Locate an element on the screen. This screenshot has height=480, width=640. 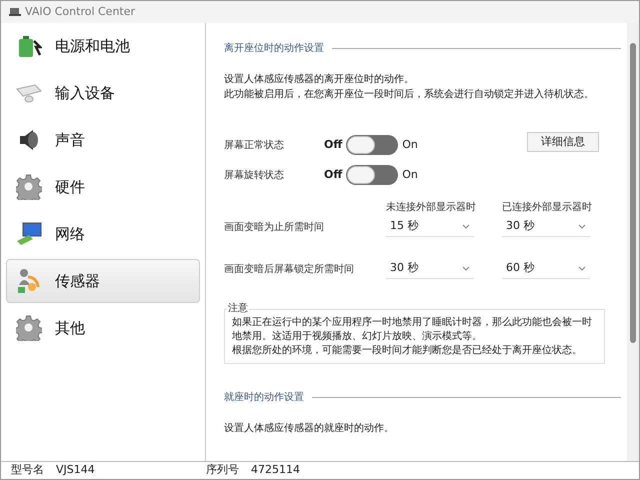
setting-label: 屏幕旋转状态 is located at coordinates (254, 175).